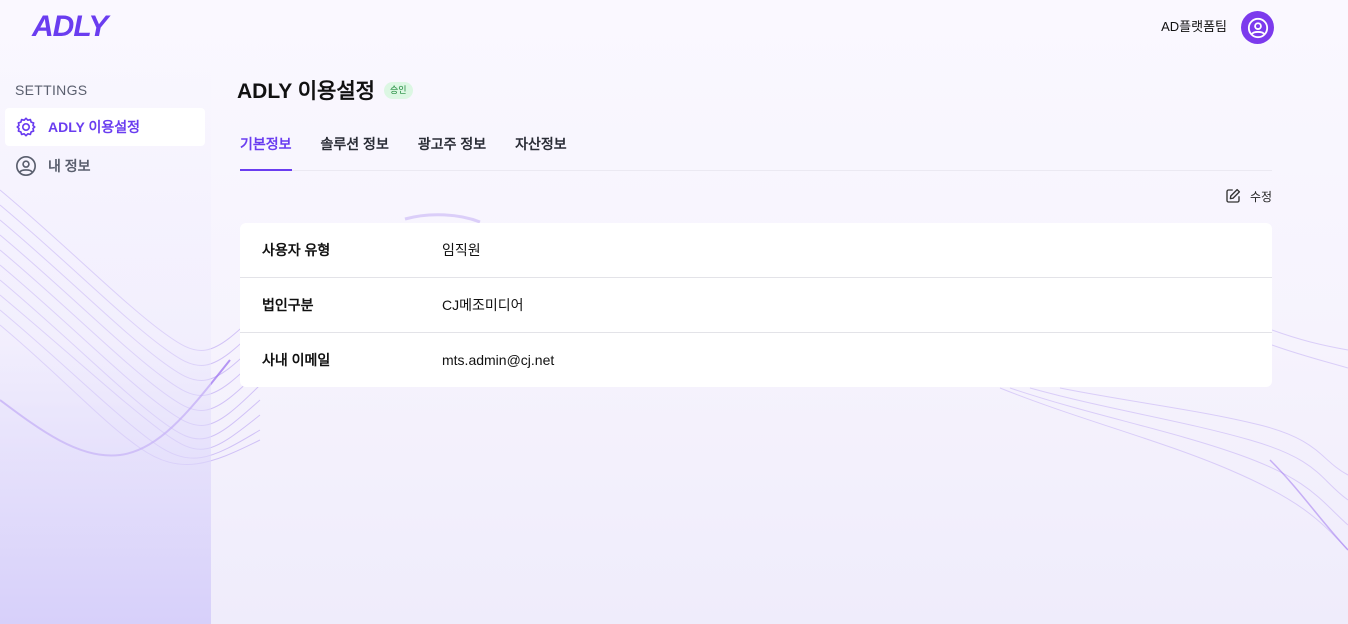  I want to click on sidebar-heading: SETTINGS, so click(51, 90).